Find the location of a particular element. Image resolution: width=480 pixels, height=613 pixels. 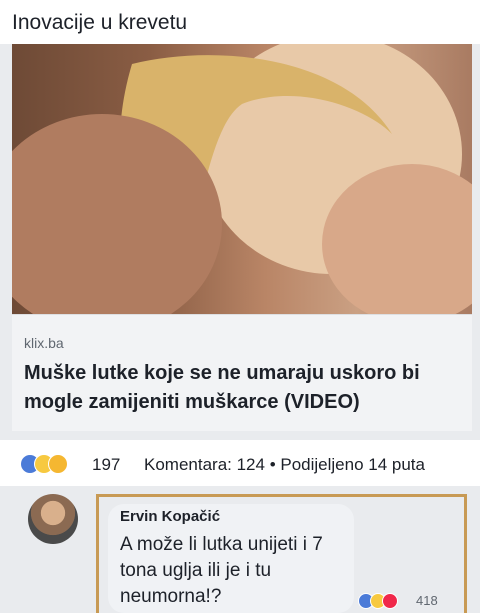

post-stats: 197 Komentara: 124 • Podijeljeno 14 puta is located at coordinates (240, 463).